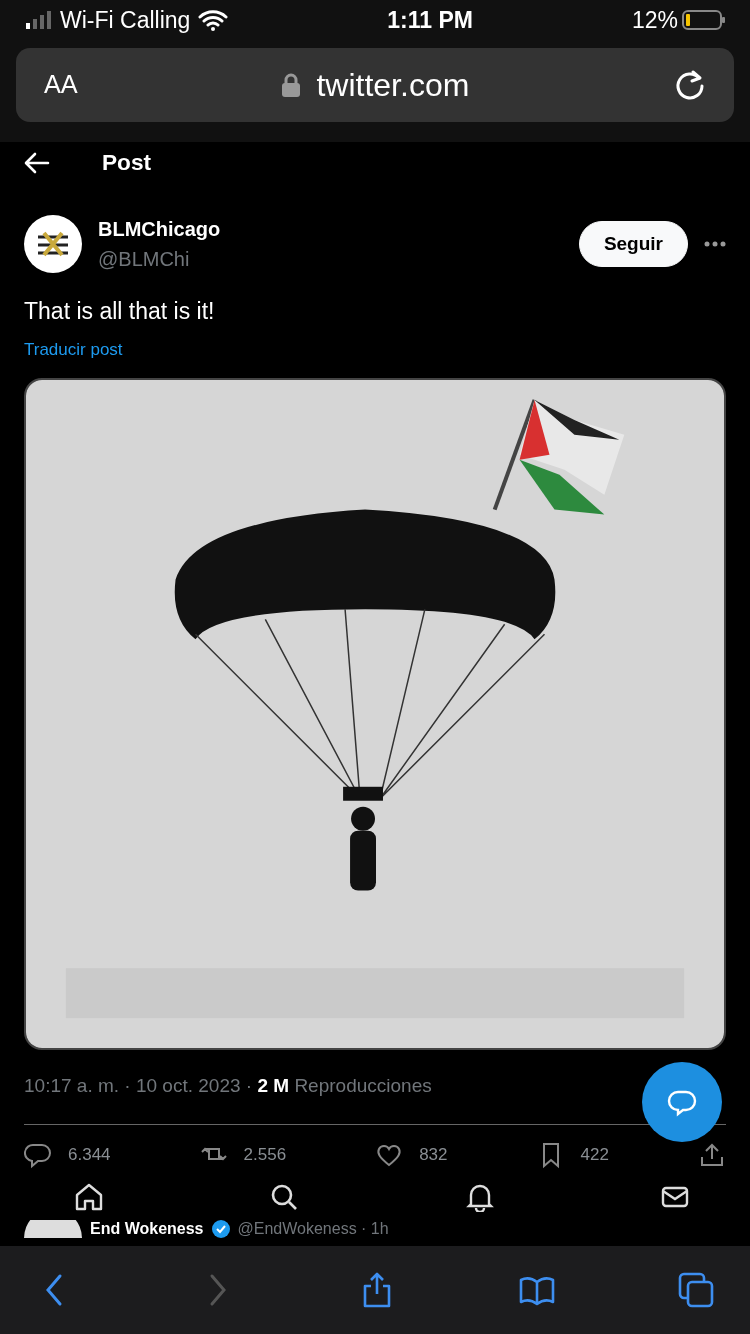 This screenshot has width=750, height=1334. Describe the element at coordinates (119, 311) in the screenshot. I see `post-text: That is all that is it!` at that location.